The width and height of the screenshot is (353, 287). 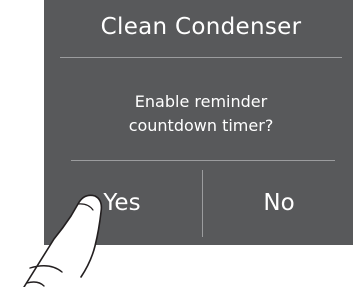 I want to click on button-separator, so click(x=202, y=203).